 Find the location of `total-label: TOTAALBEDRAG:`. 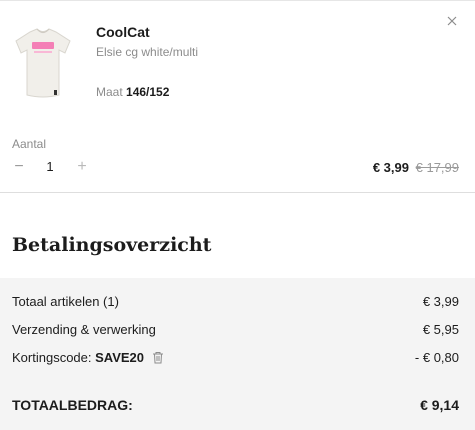

total-label: TOTAALBEDRAG: is located at coordinates (72, 405).